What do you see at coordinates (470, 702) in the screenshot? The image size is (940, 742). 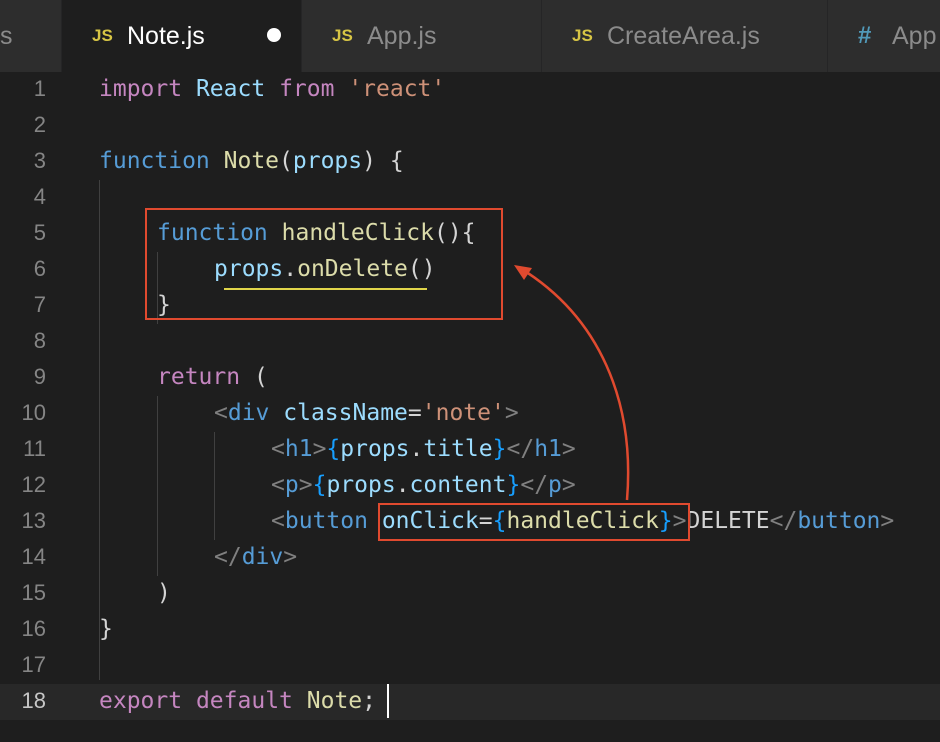 I see `code-line-current: 18 export default Note;` at bounding box center [470, 702].